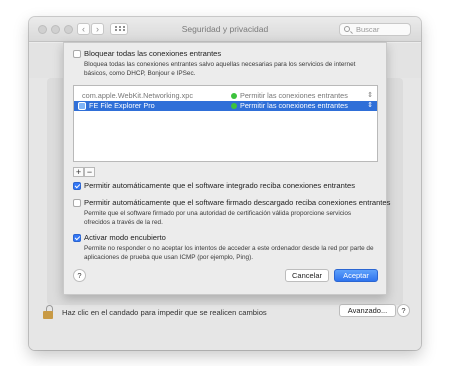 The image size is (450, 366). Describe the element at coordinates (153, 53) in the screenshot. I see `block-all-label: Bloquear todas las conexiones entrantes` at that location.